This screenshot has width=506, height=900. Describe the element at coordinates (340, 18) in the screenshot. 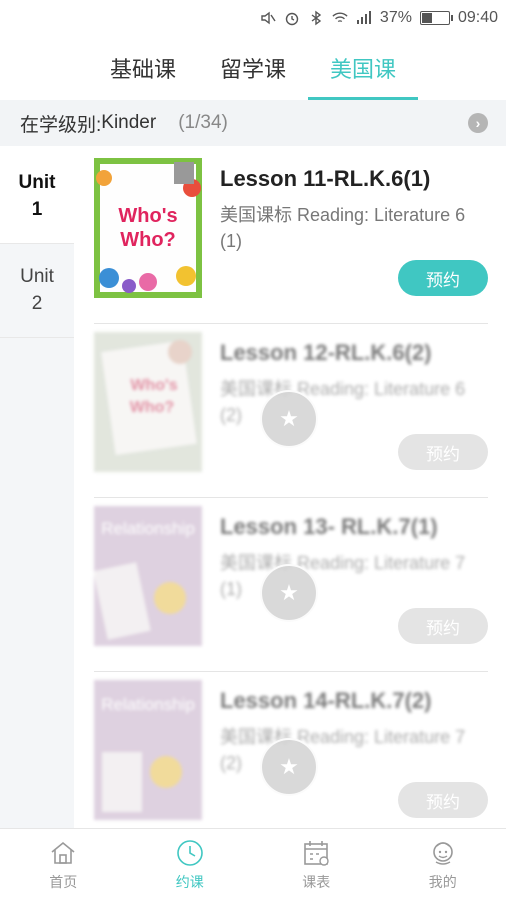

I see `wifi-icon` at that location.